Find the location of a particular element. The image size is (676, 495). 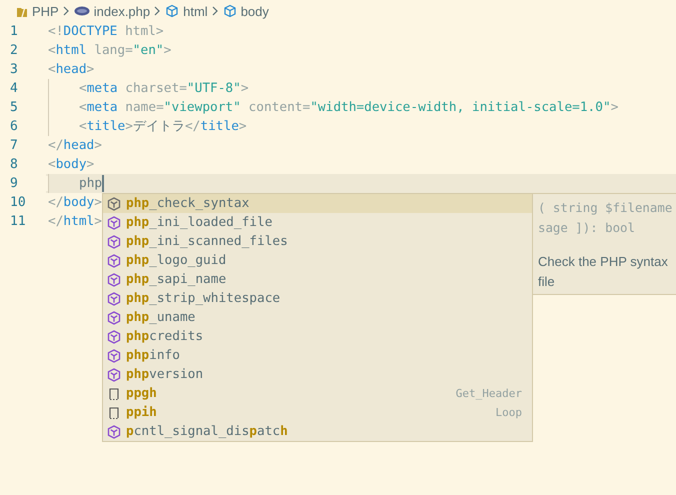

code-line: <body> is located at coordinates (71, 165).